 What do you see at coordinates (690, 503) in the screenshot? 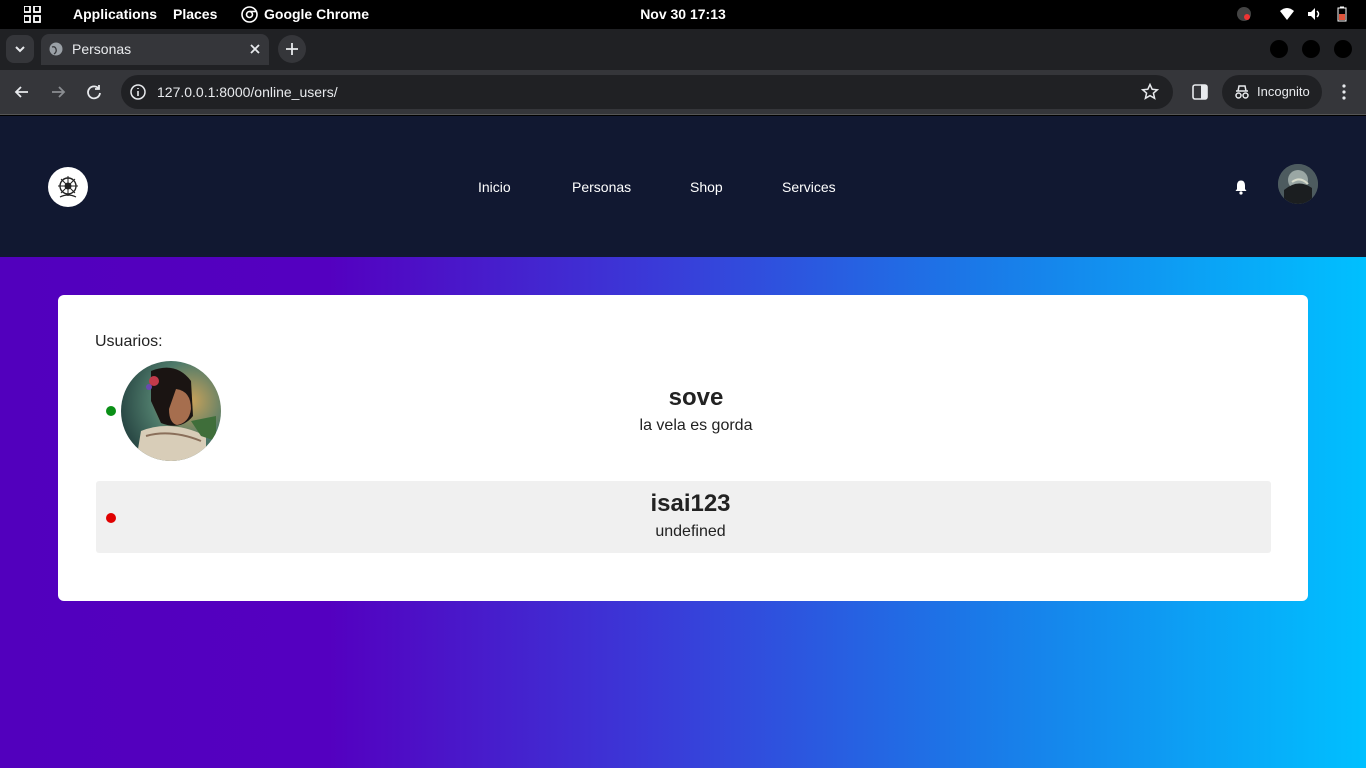
I see `user-name: isai123` at bounding box center [690, 503].